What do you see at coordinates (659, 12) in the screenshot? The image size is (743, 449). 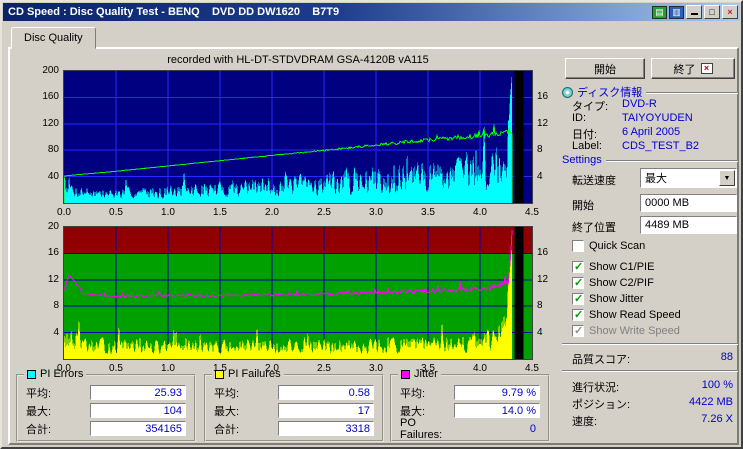 I see `titlebar-green-icon: ▤` at bounding box center [659, 12].